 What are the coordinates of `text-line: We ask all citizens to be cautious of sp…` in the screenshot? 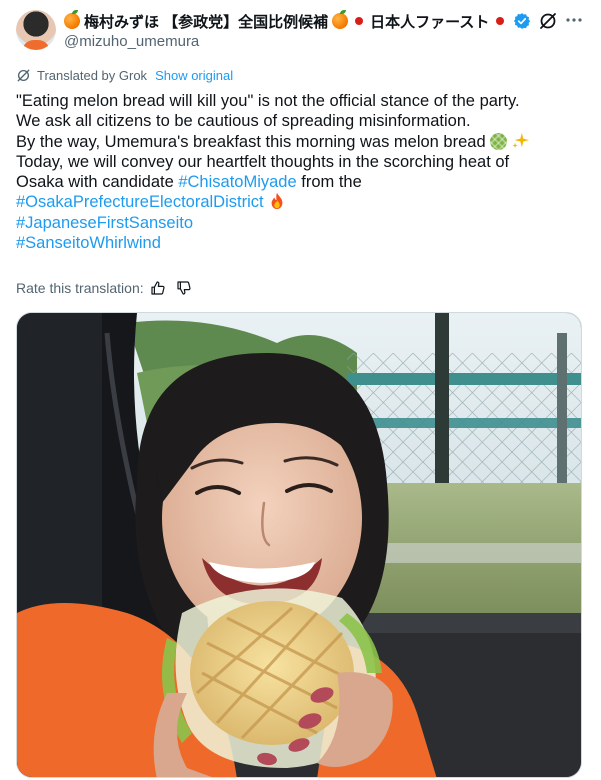 It's located at (243, 121).